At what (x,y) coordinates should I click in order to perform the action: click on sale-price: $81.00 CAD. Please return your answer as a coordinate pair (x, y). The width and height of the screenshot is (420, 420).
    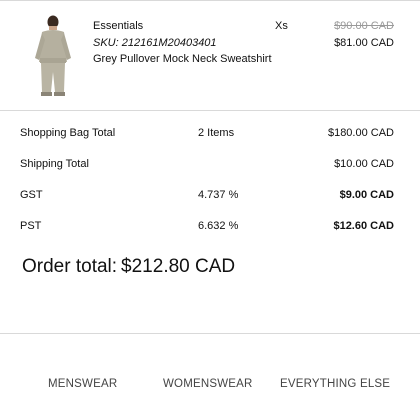
    Looking at the image, I should click on (364, 43).